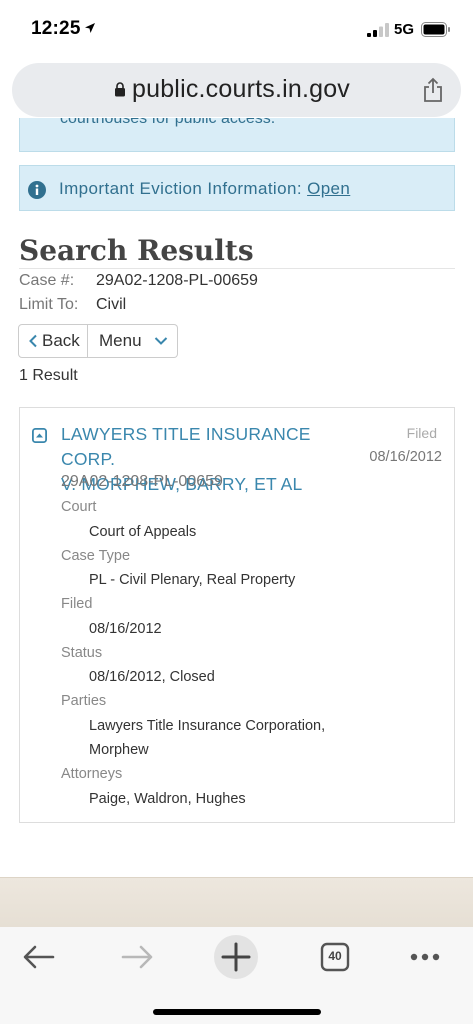 The width and height of the screenshot is (473, 1024). I want to click on filed-value: 08/16/2012, so click(125, 629).